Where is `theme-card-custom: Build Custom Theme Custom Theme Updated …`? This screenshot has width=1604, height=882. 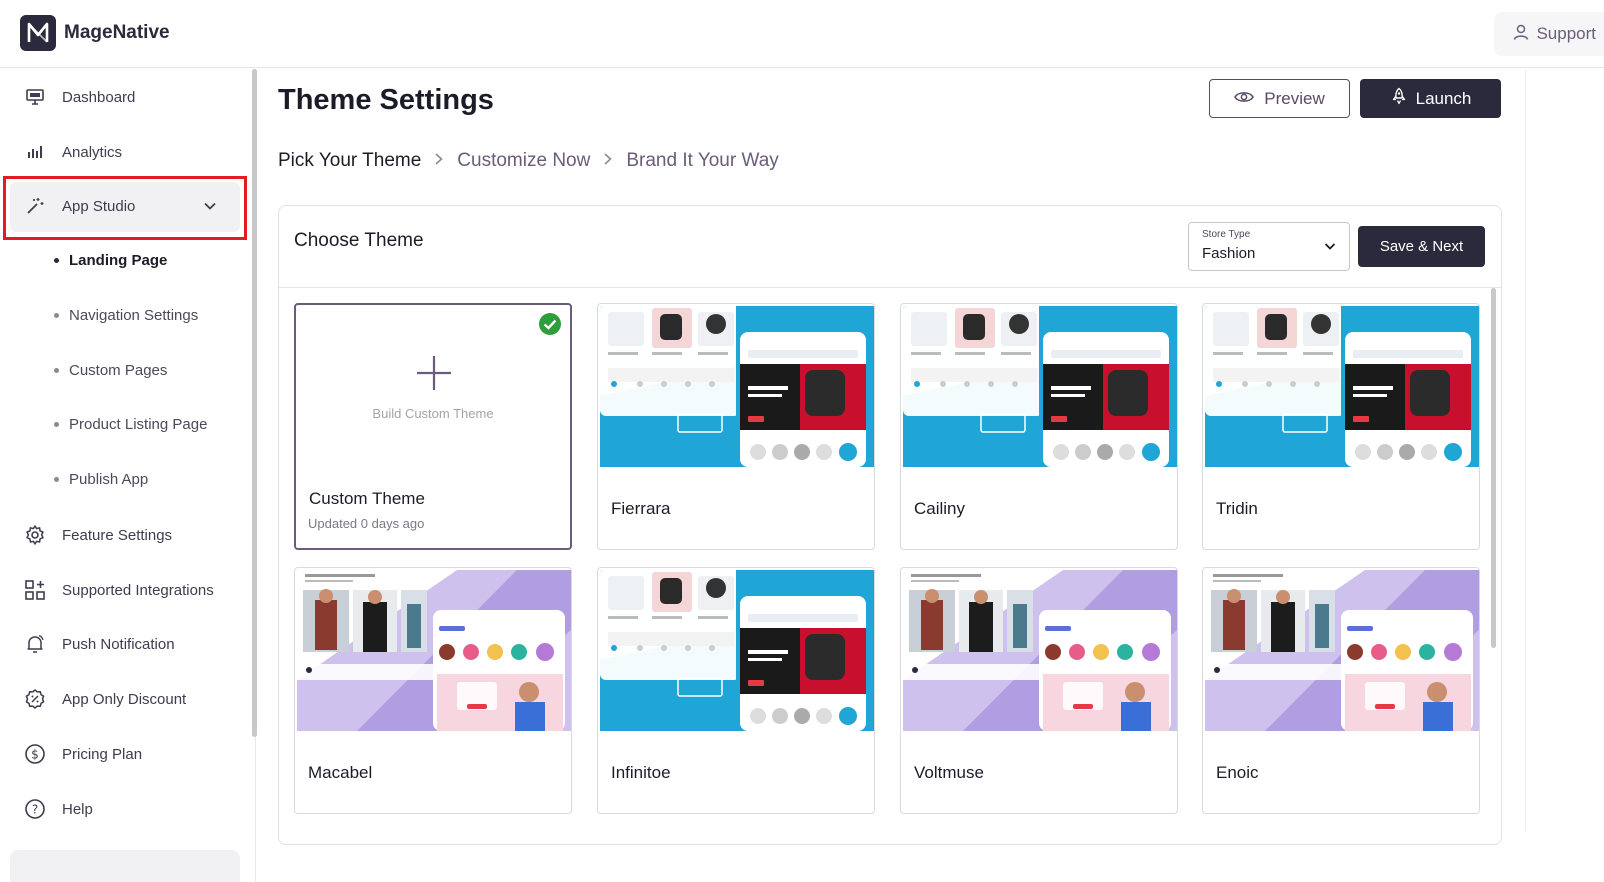 theme-card-custom: Build Custom Theme Custom Theme Updated … is located at coordinates (433, 426).